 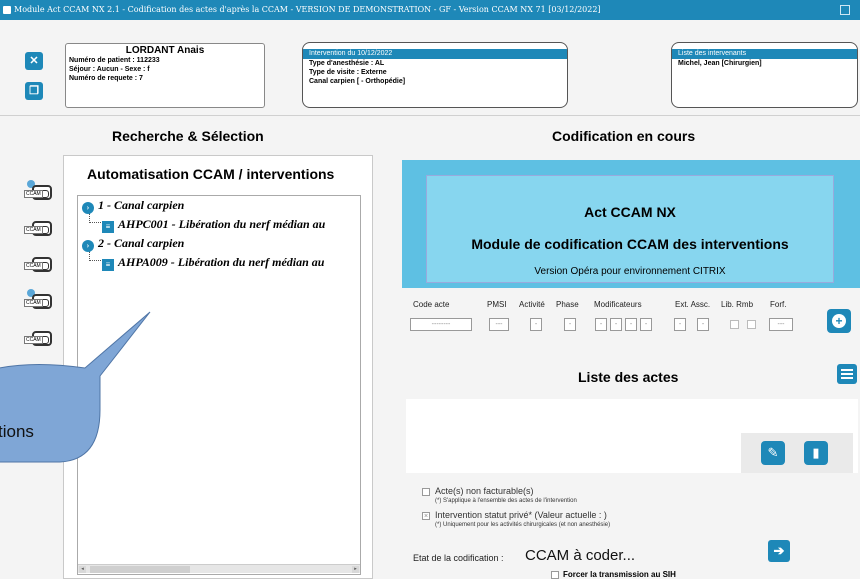 I want to click on patient-stay-sex: Séjour : Aucun - Sexe : f, so click(x=109, y=69).